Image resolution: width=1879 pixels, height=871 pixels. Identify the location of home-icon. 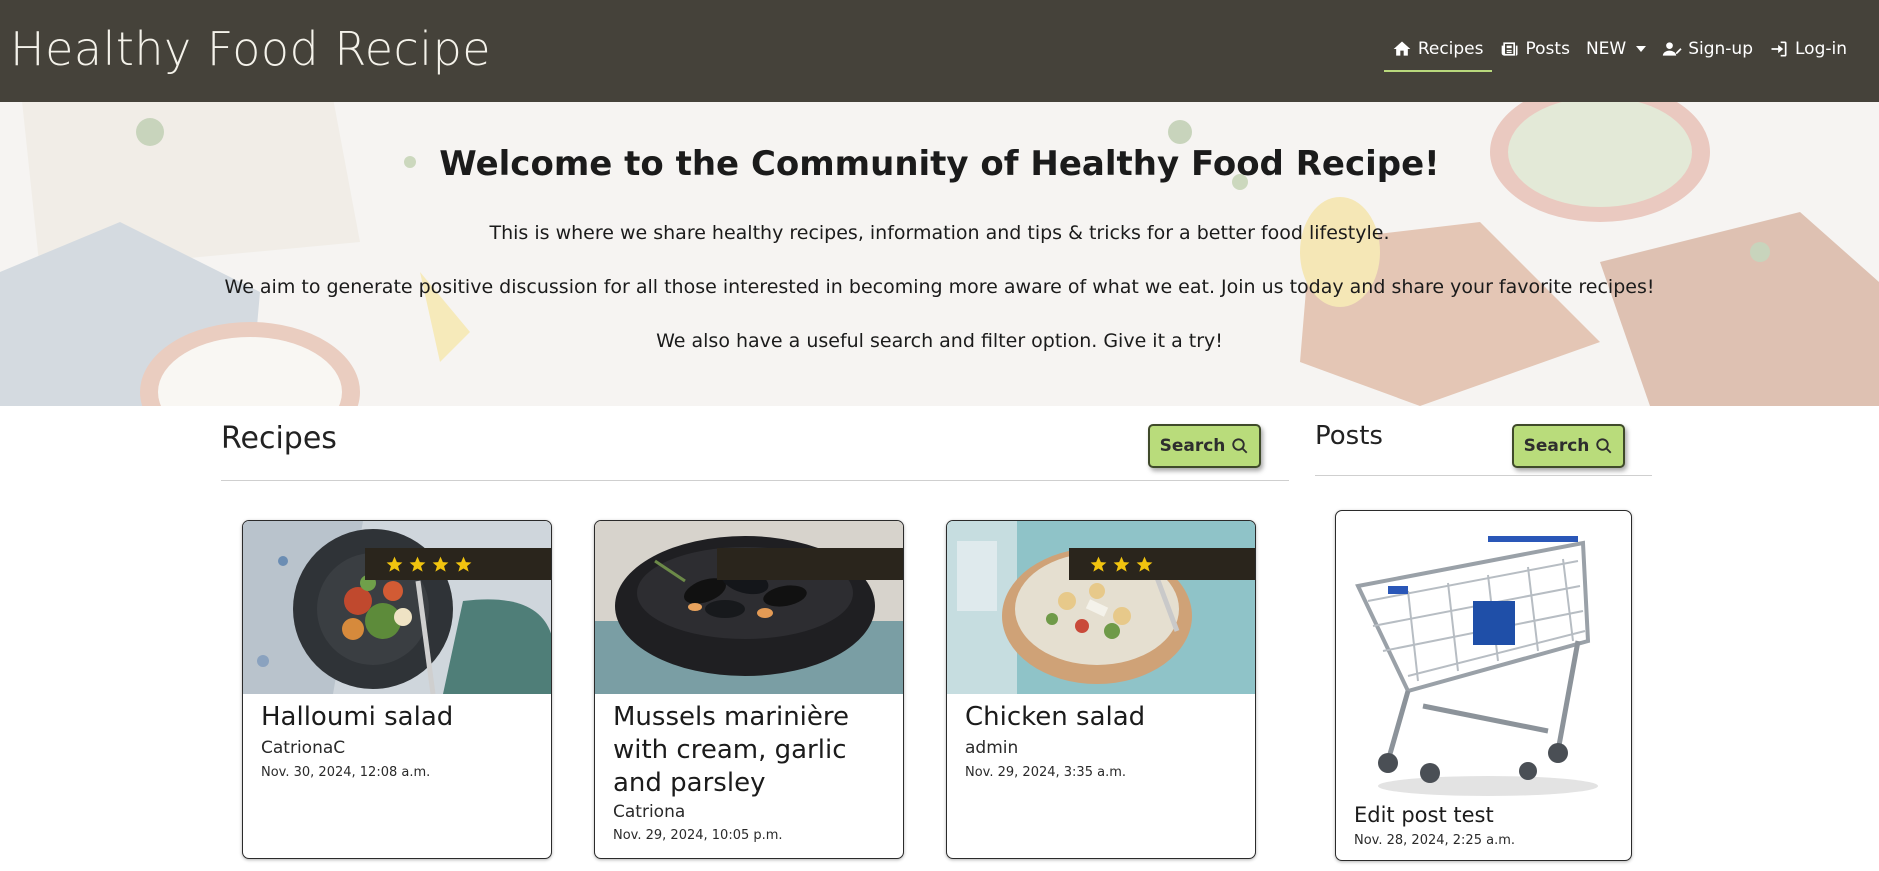
(1402, 48).